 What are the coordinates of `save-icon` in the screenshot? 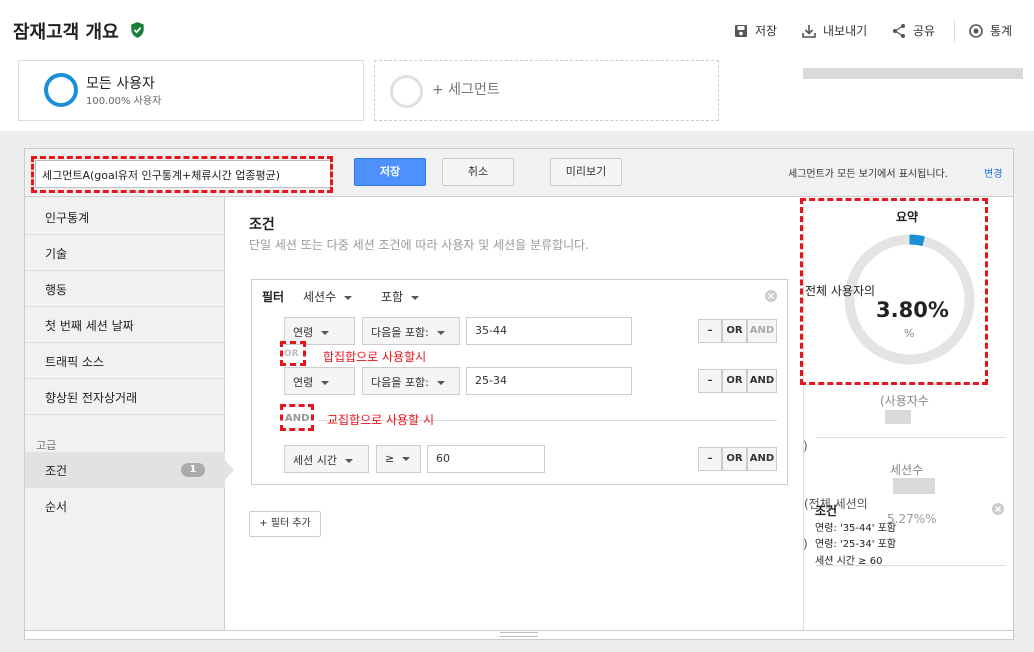 It's located at (741, 30).